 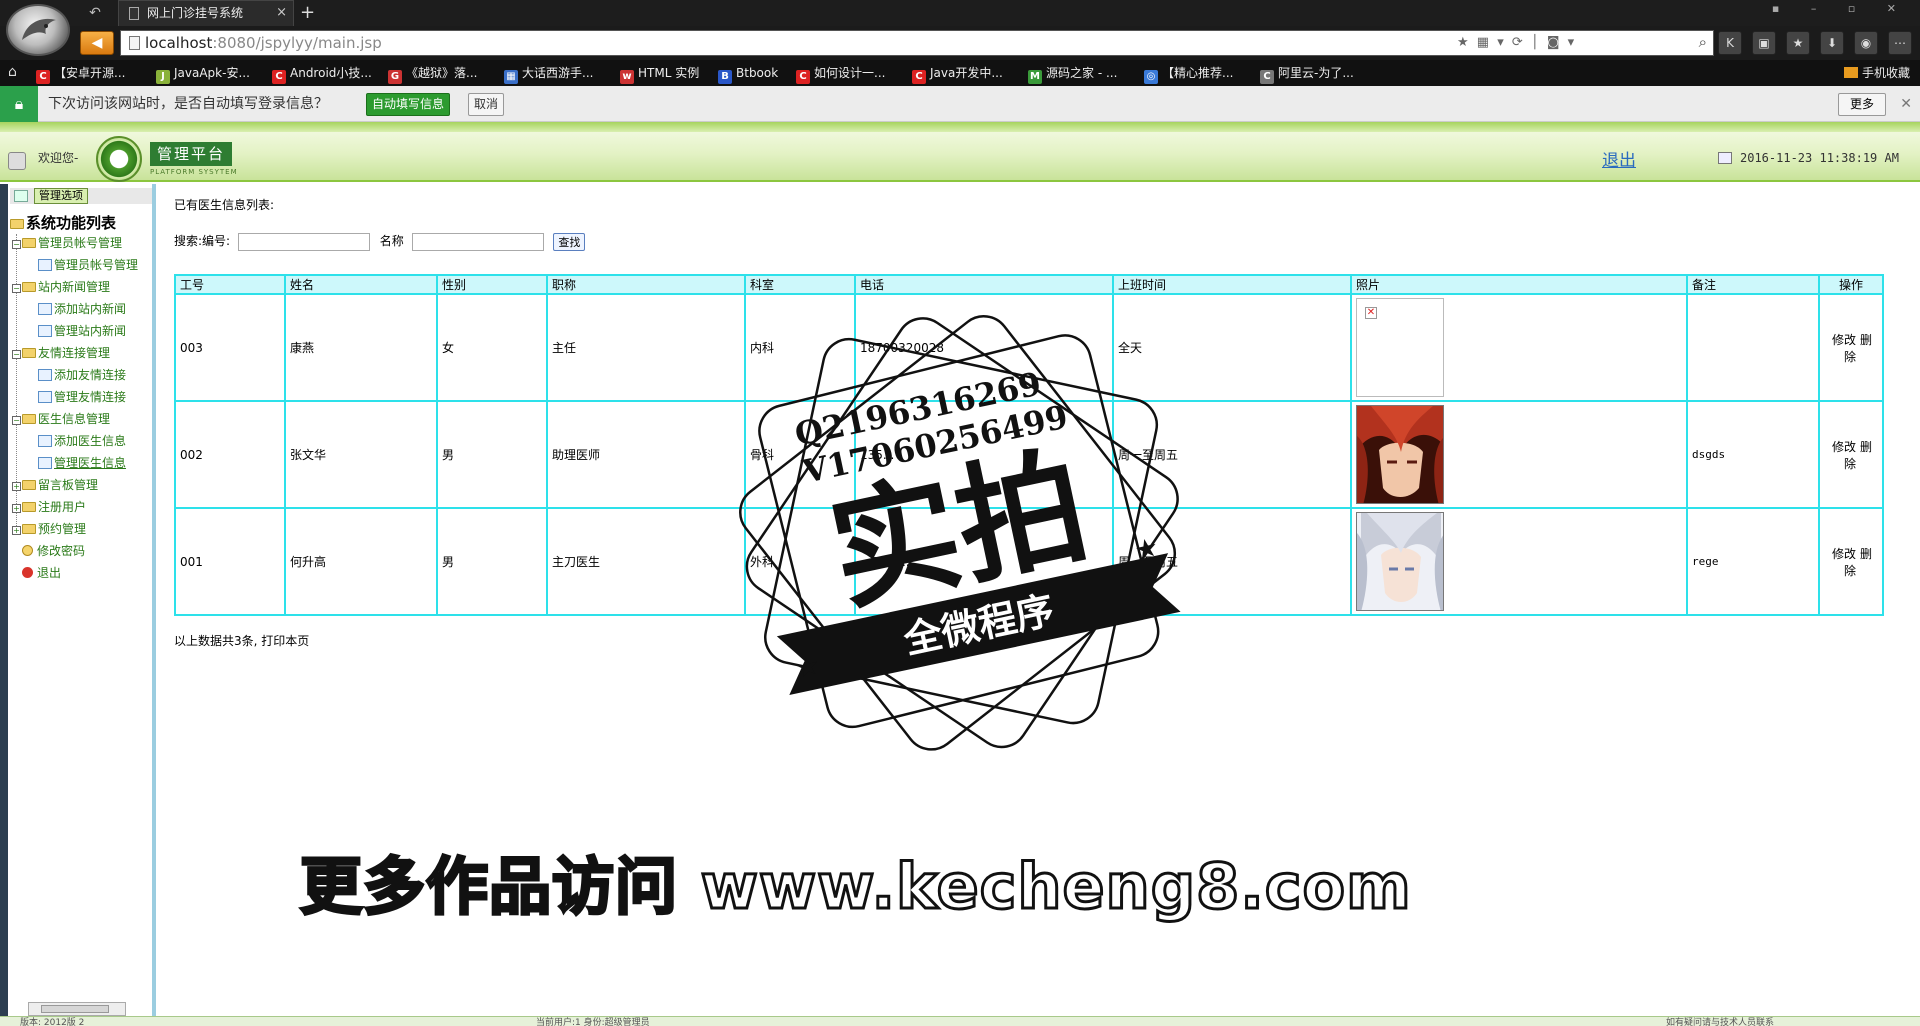 What do you see at coordinates (61, 353) in the screenshot?
I see `sidebar-group-links: − 友情连接管理` at bounding box center [61, 353].